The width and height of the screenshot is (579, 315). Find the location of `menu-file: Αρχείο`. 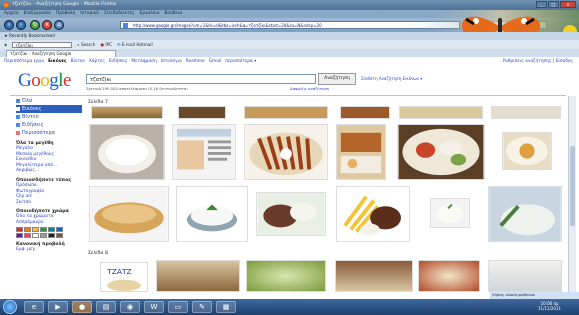

menu-file: Αρχείο is located at coordinates (11, 14).